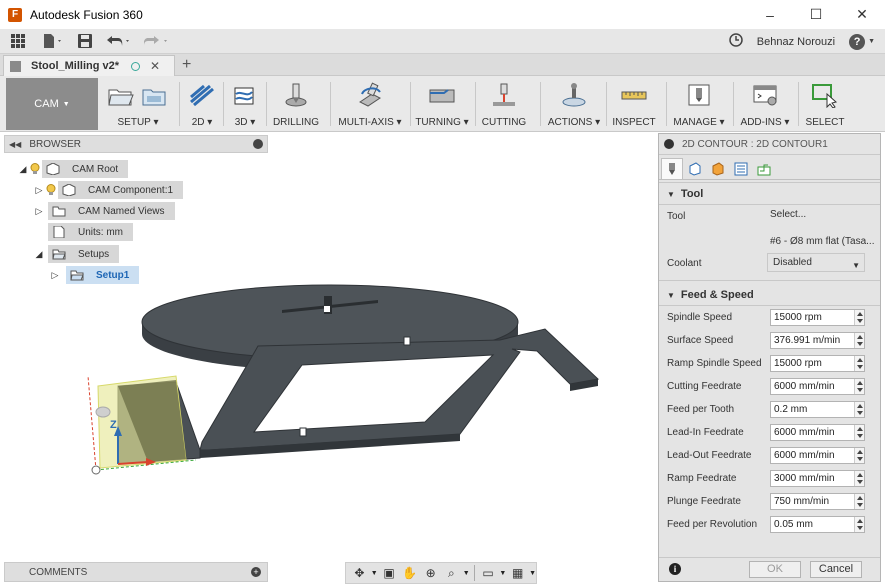 The width and height of the screenshot is (885, 586). What do you see at coordinates (695, 168) in the screenshot?
I see `tab-geometry` at bounding box center [695, 168].